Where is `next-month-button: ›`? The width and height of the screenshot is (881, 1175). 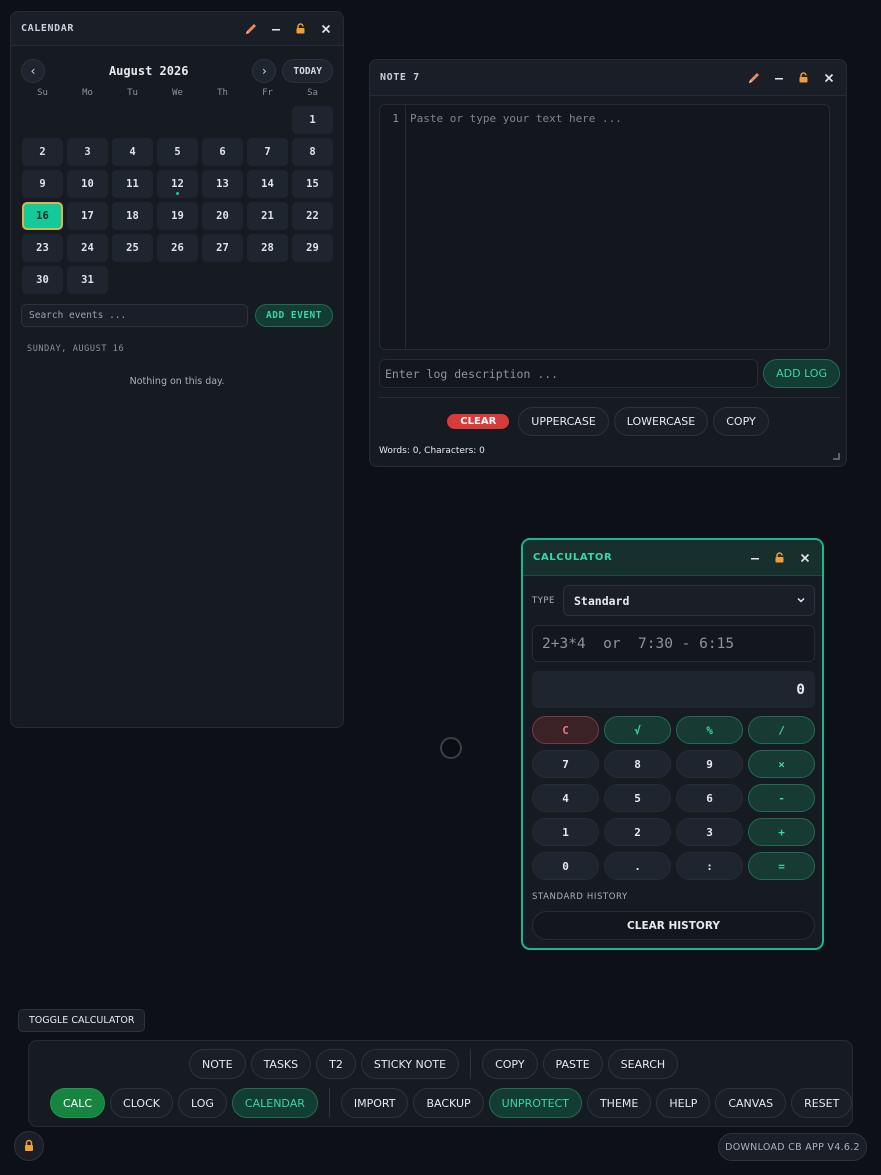 next-month-button: › is located at coordinates (264, 71).